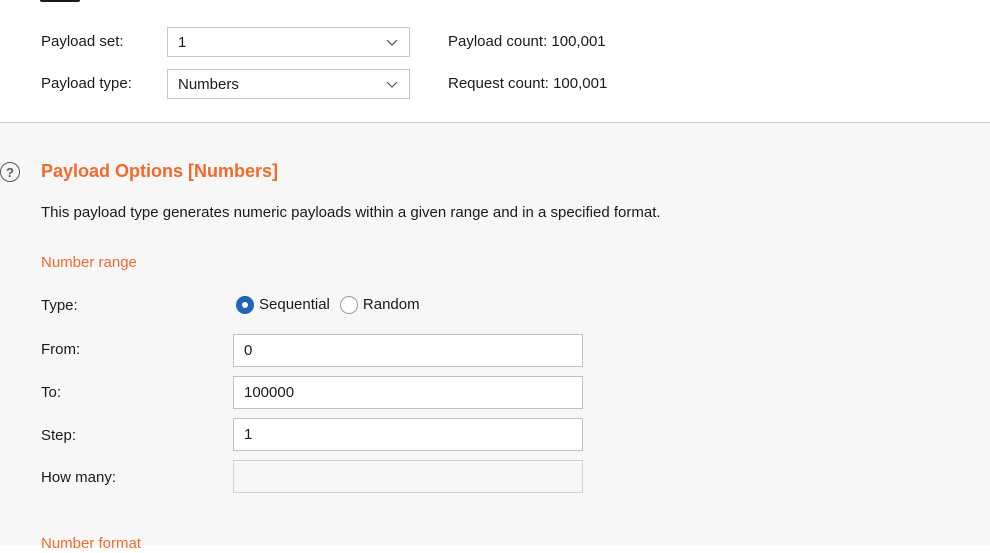  I want to click on type-radio-group: Sequential Random, so click(328, 305).